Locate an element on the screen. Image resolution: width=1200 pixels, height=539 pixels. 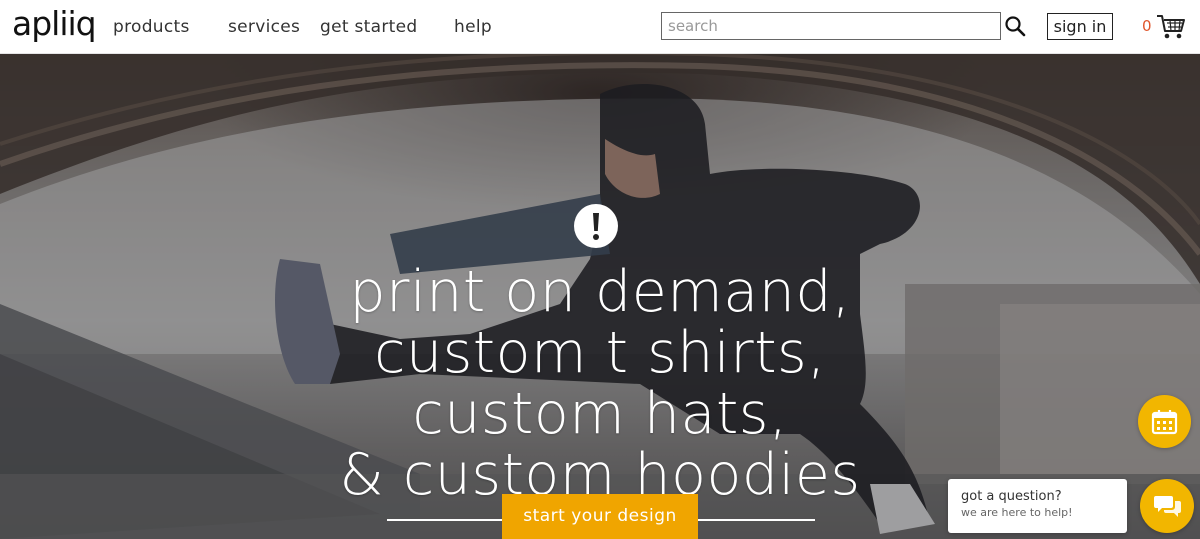
cart-icon is located at coordinates (1171, 27).